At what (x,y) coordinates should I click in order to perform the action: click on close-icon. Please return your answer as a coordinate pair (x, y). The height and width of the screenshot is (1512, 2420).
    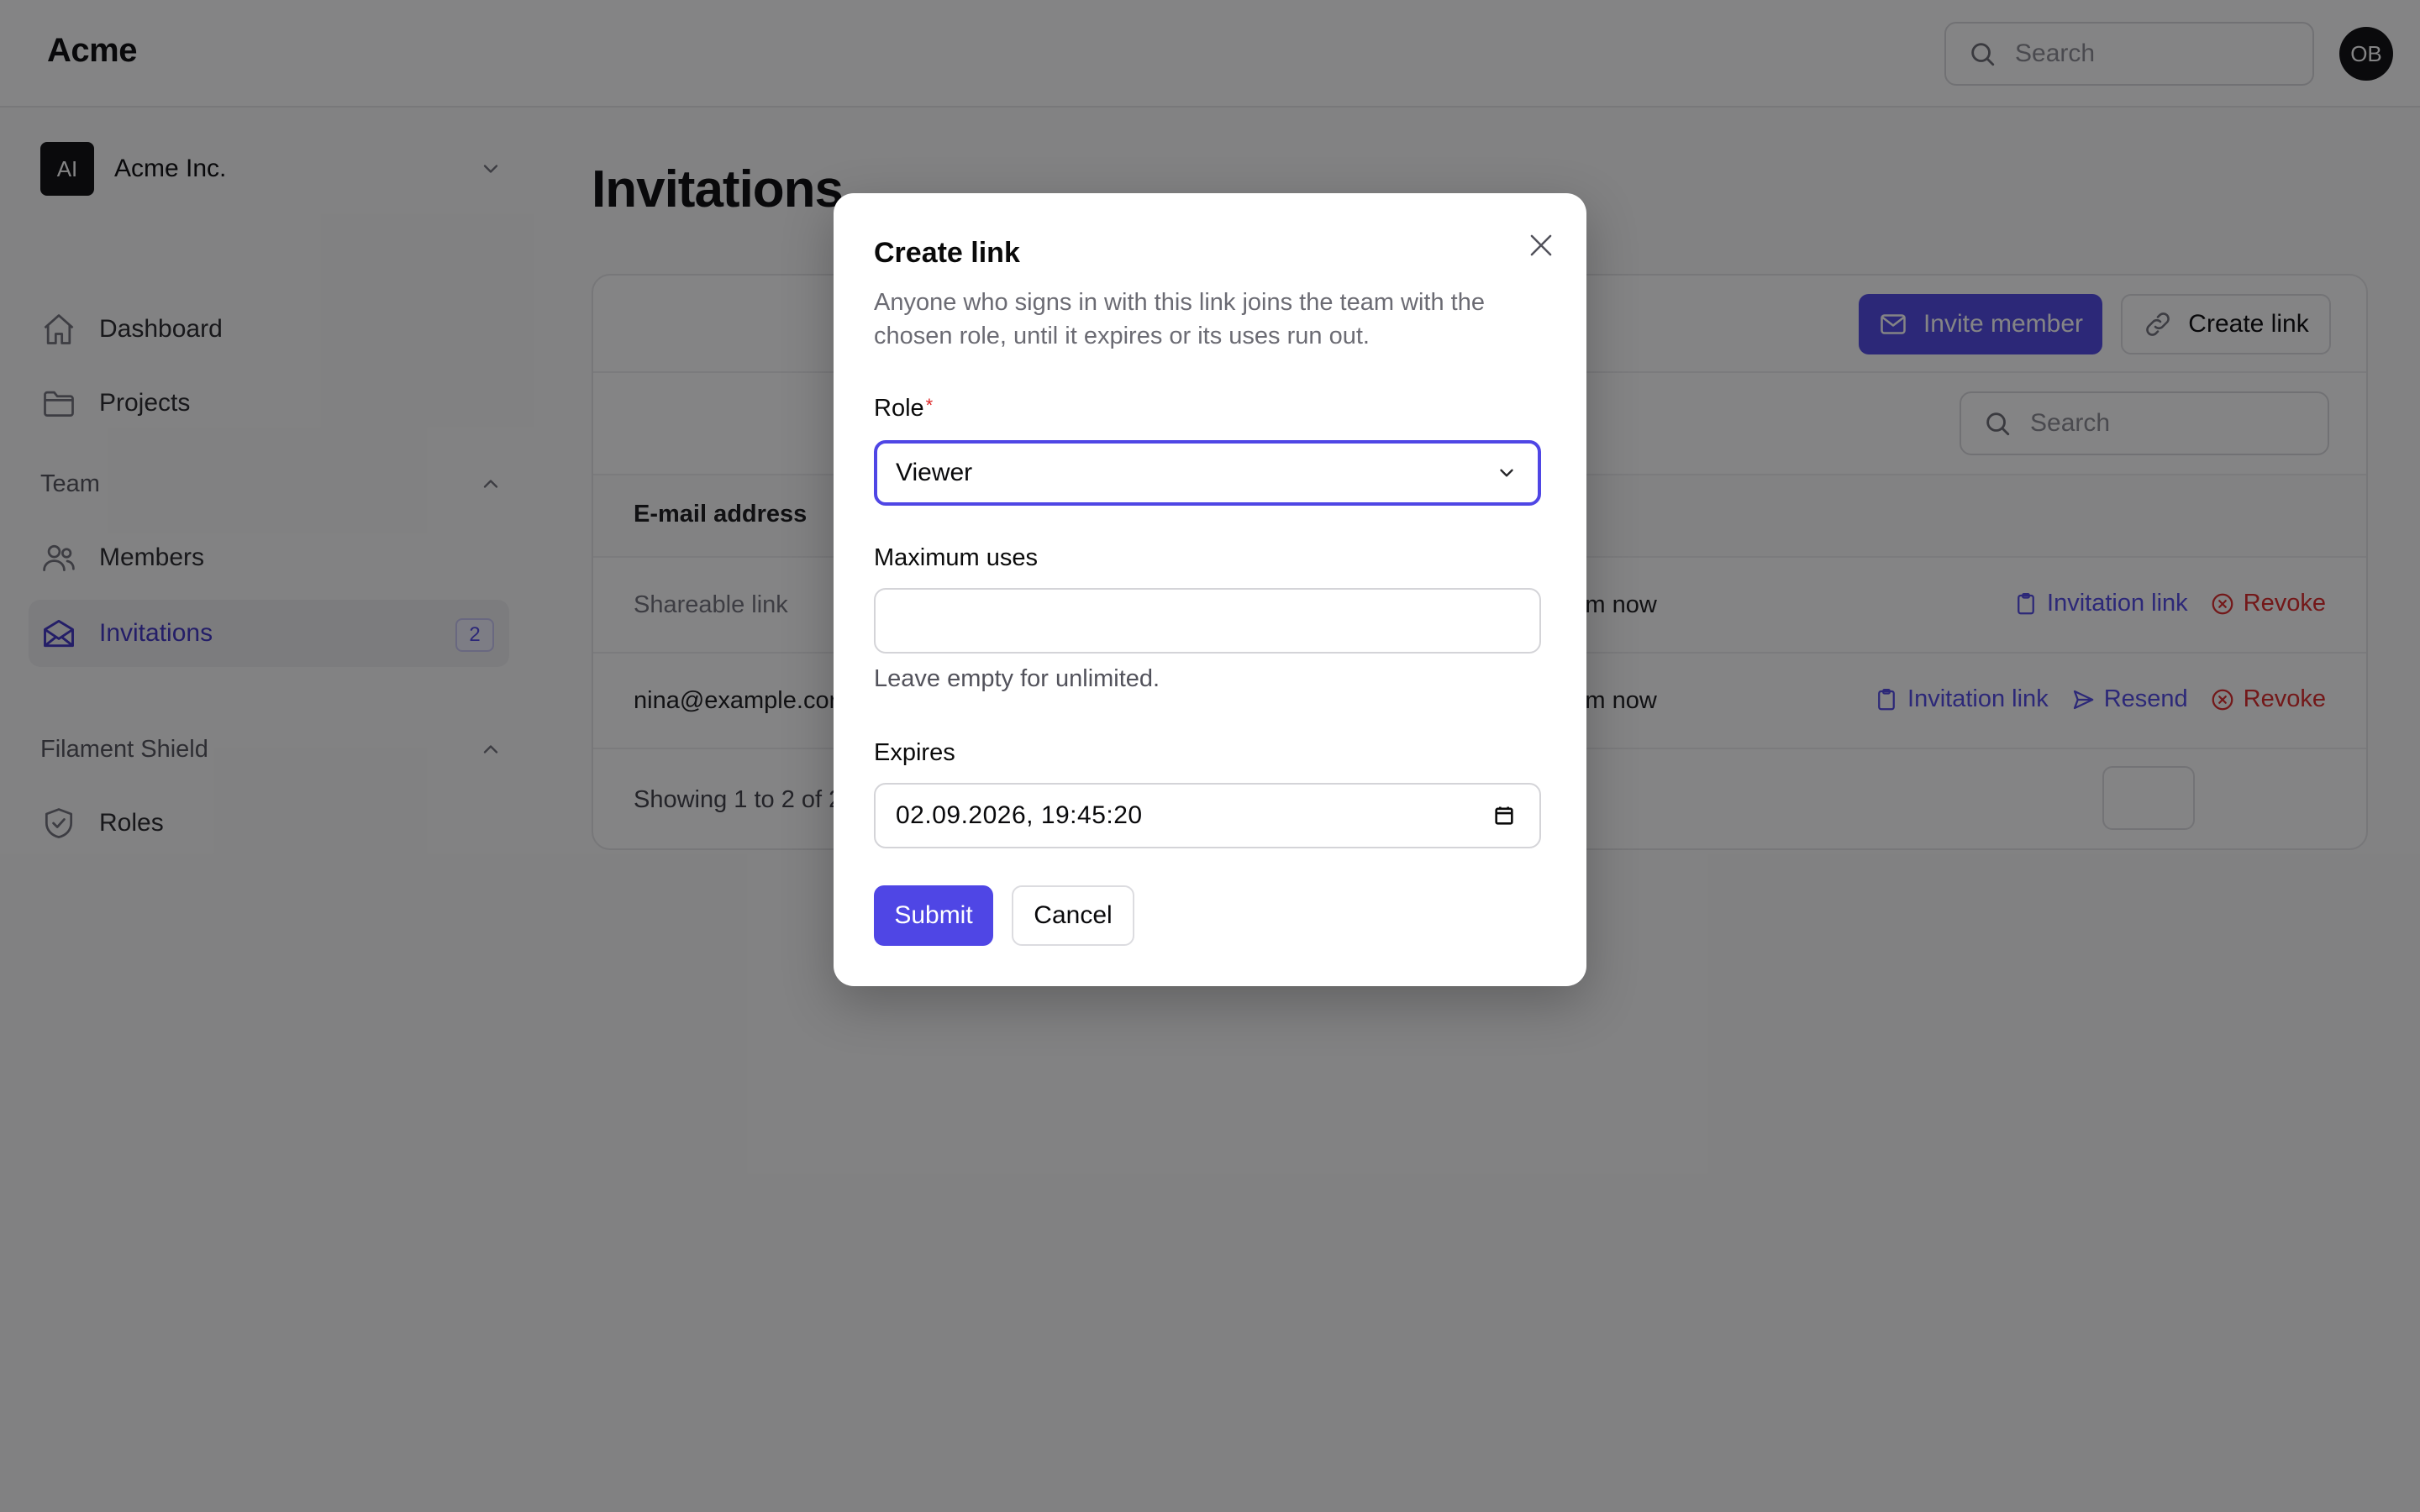
    Looking at the image, I should click on (1541, 245).